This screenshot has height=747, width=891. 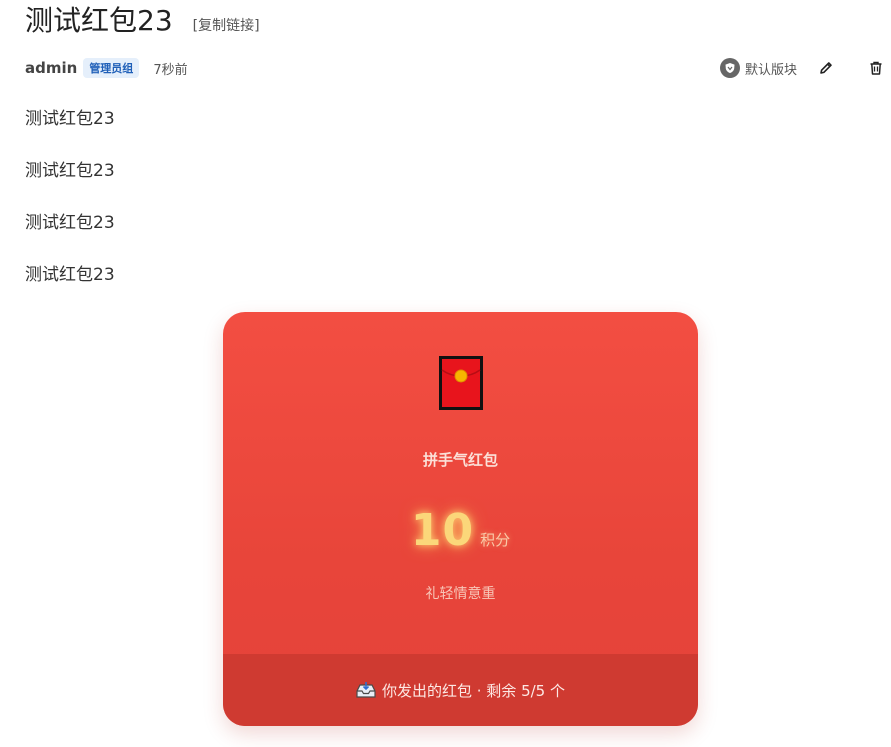 What do you see at coordinates (805, 68) in the screenshot?
I see `post-actions: 默认版块` at bounding box center [805, 68].